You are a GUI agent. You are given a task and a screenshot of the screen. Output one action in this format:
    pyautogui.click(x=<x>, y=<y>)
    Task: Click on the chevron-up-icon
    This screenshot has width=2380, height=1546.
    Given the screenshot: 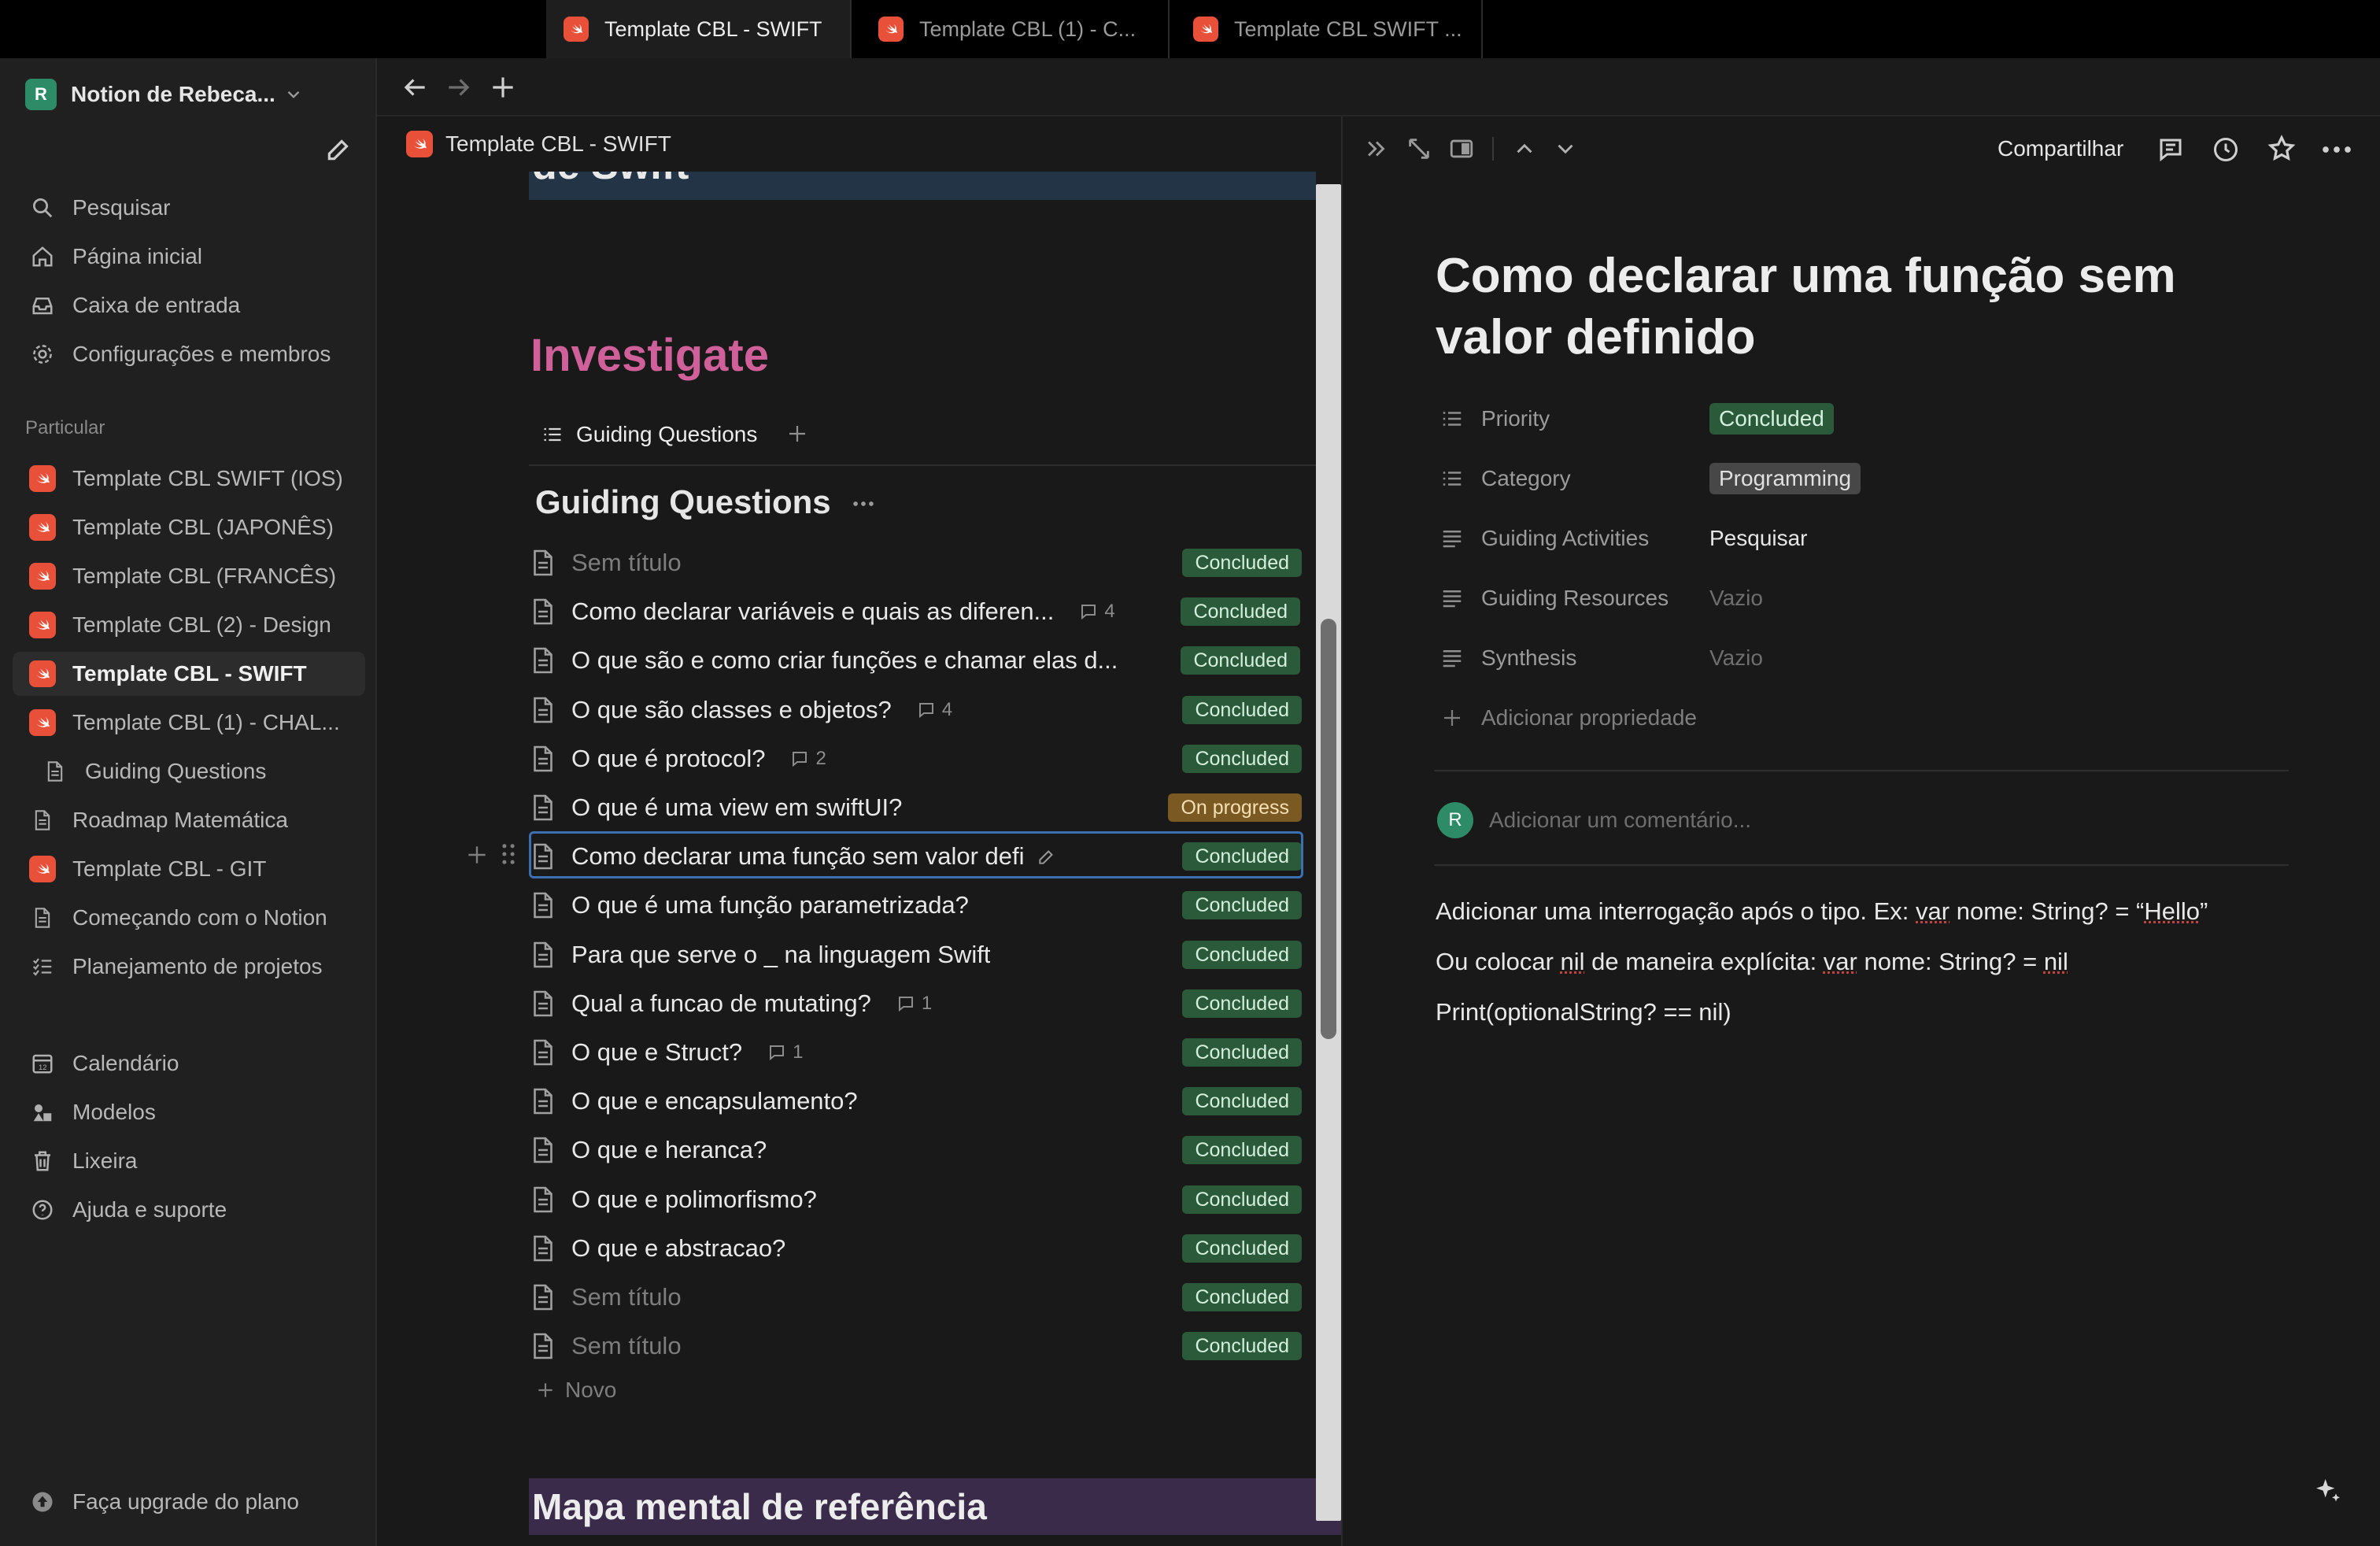 What is the action you would take?
    pyautogui.click(x=1524, y=148)
    